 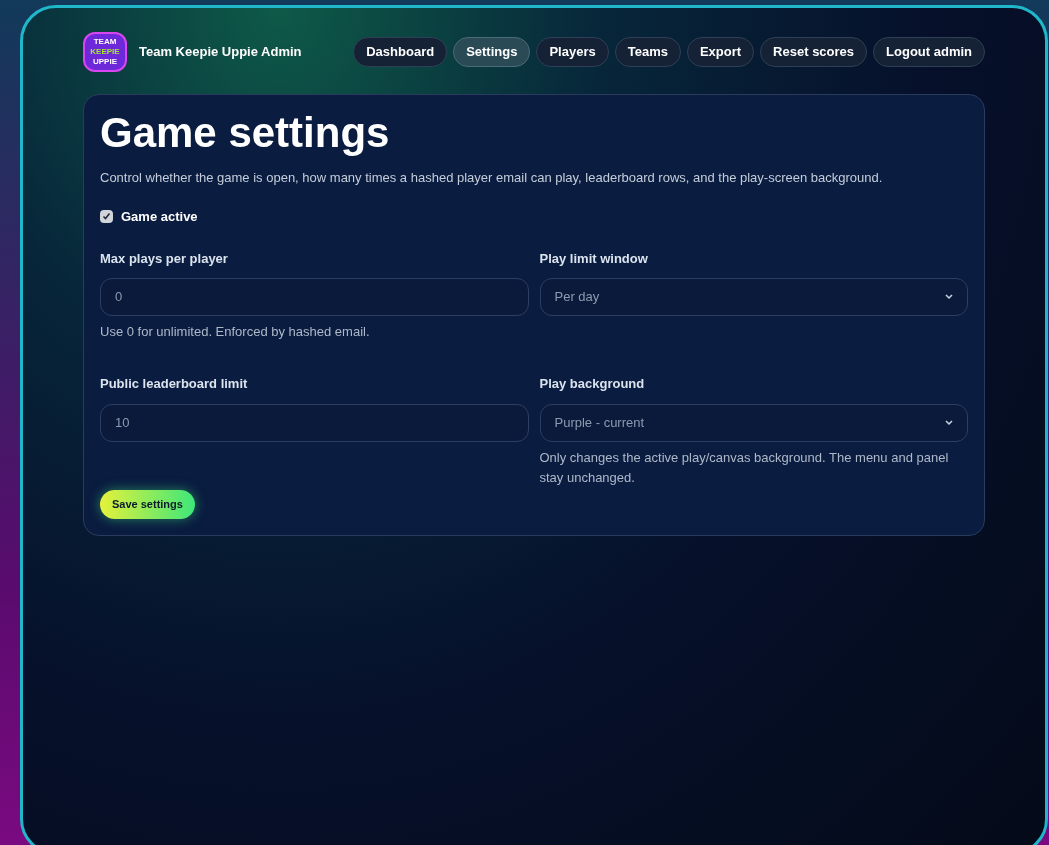 I want to click on nav-button: Players, so click(x=572, y=52).